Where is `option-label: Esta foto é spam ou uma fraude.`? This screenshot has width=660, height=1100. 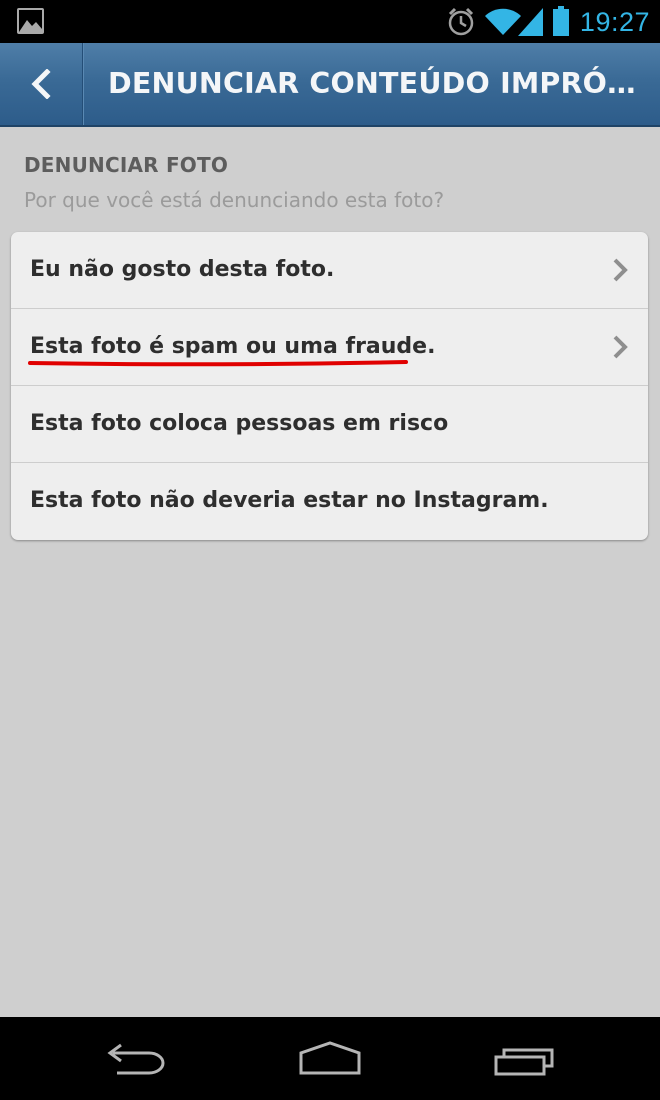 option-label: Esta foto é spam ou uma fraude. is located at coordinates (233, 346).